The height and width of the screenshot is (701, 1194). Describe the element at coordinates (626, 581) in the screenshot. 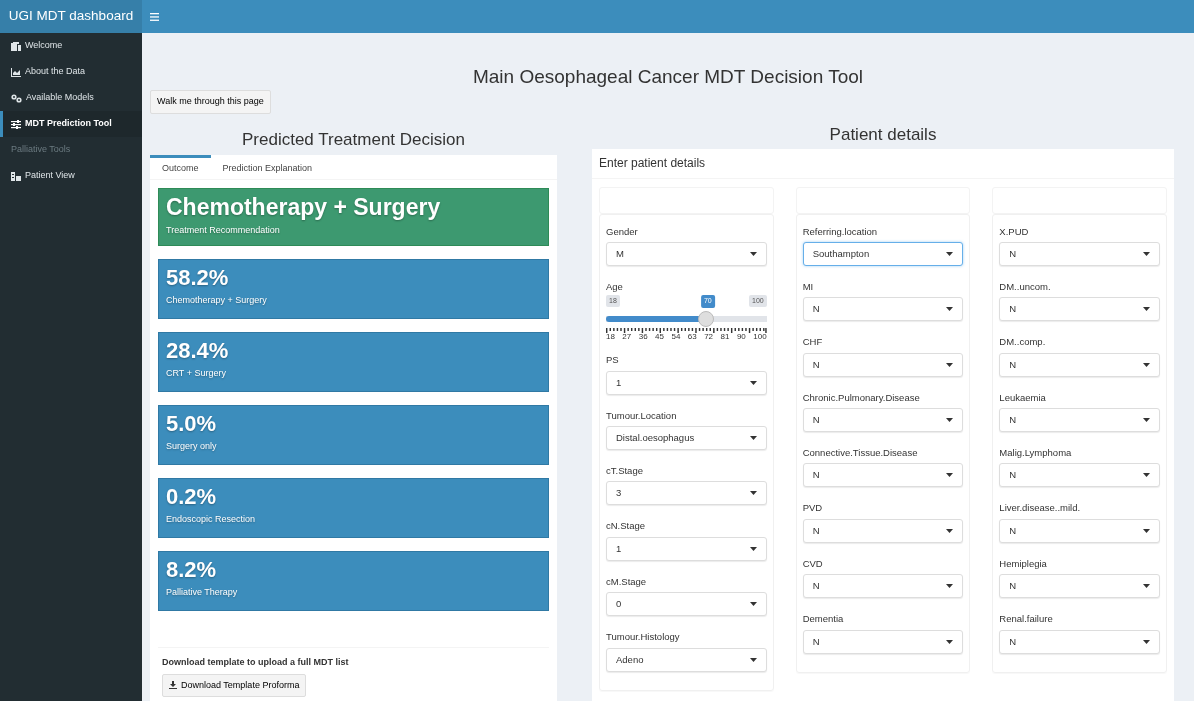

I see `field-label: cM.Stage` at that location.